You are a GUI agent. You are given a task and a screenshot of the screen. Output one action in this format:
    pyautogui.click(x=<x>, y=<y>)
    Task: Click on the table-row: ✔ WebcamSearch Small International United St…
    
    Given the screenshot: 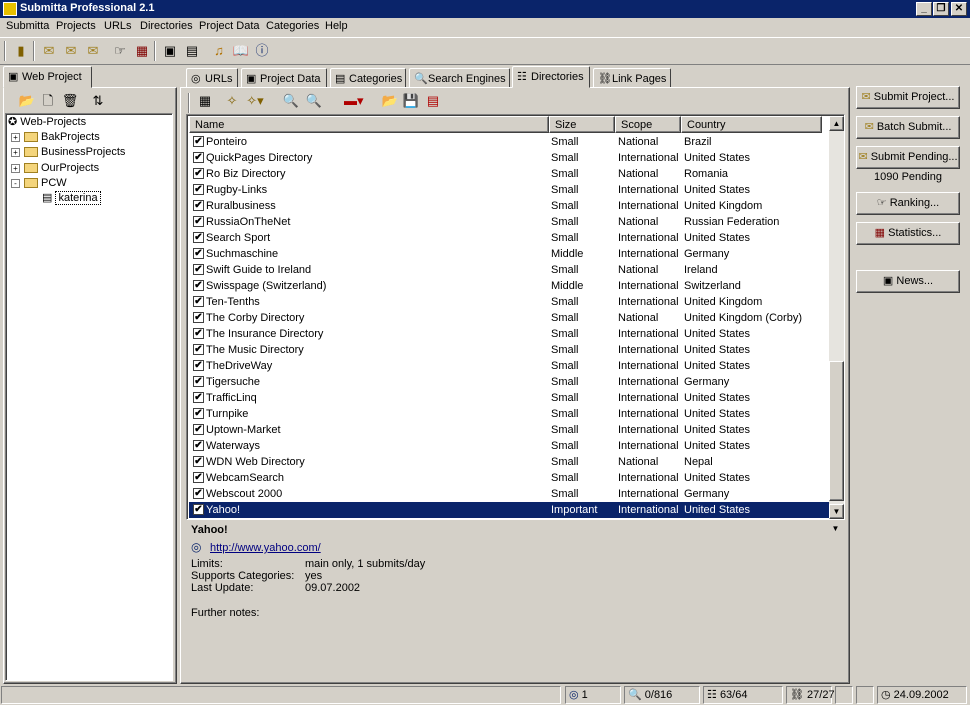 What is the action you would take?
    pyautogui.click(x=509, y=478)
    